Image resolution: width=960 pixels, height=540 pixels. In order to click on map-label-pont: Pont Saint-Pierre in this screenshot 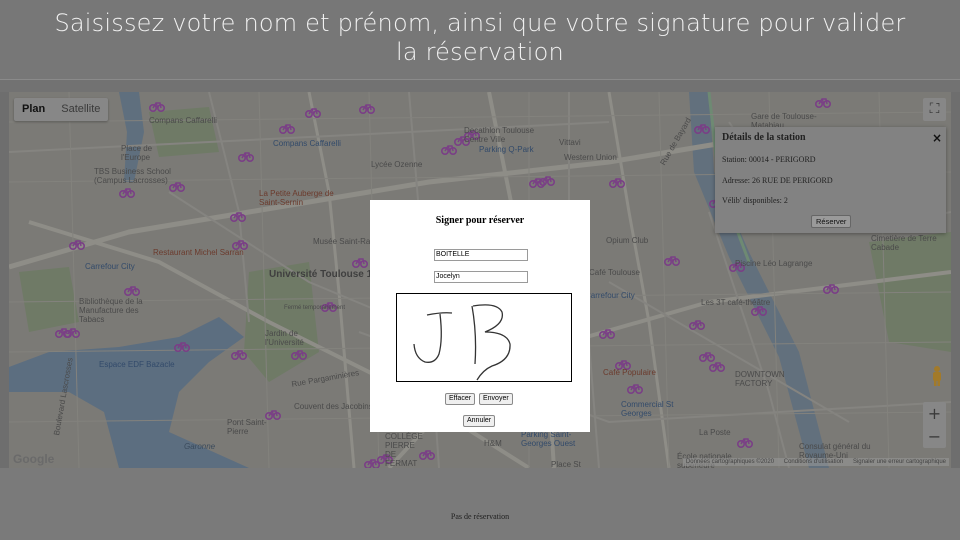, I will do `click(247, 427)`.